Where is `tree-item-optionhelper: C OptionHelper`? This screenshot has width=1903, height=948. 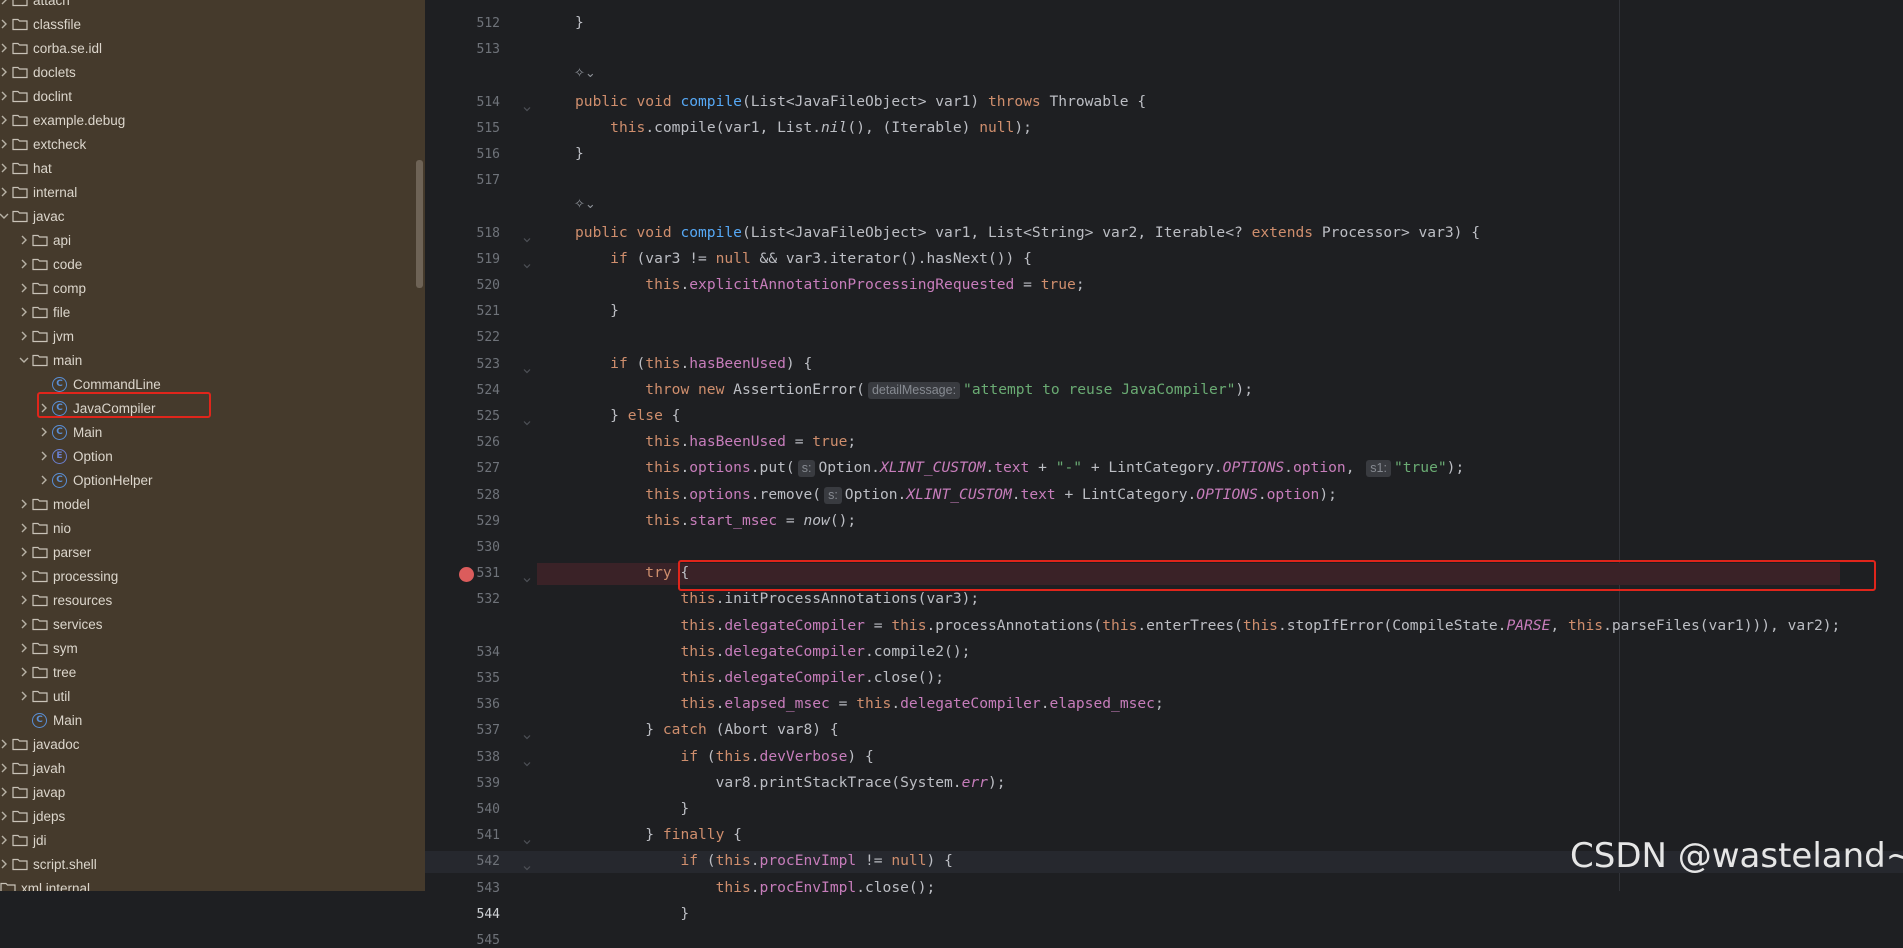 tree-item-optionhelper: C OptionHelper is located at coordinates (94, 480).